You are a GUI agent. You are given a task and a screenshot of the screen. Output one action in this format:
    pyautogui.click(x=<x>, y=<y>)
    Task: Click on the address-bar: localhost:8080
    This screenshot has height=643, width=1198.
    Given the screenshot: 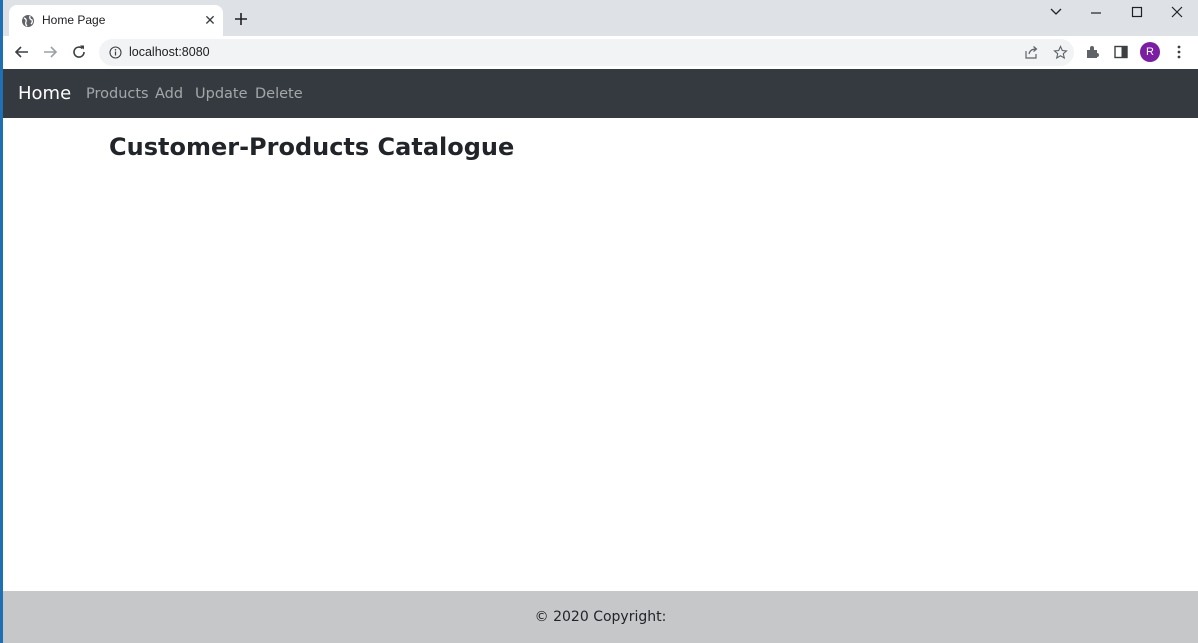 What is the action you would take?
    pyautogui.click(x=586, y=52)
    